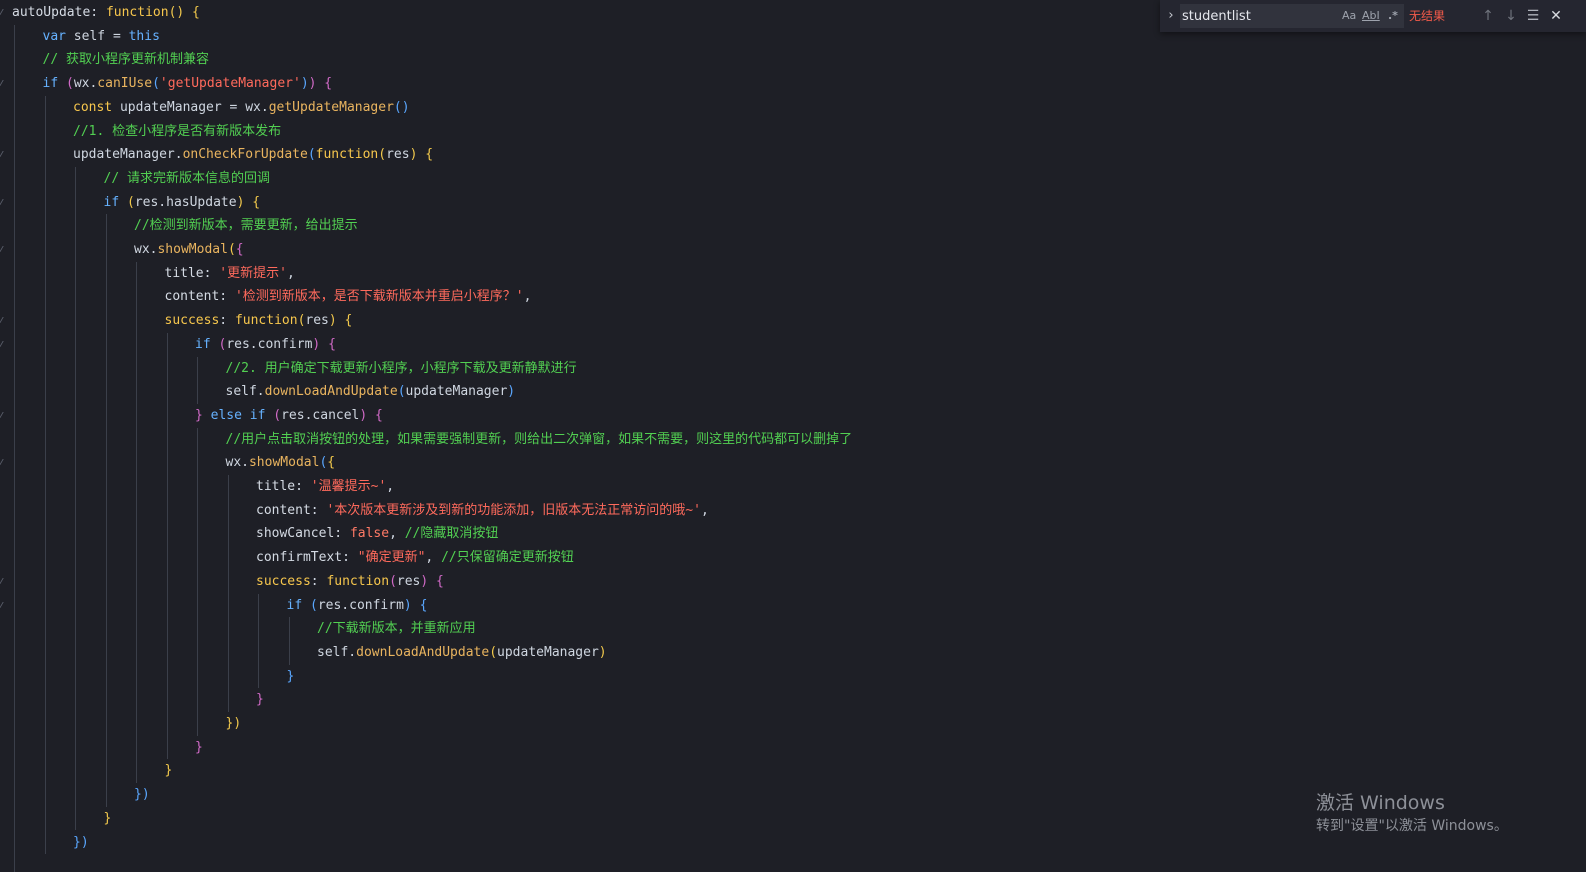 This screenshot has width=1586, height=872. I want to click on code-token: if, so click(203, 344).